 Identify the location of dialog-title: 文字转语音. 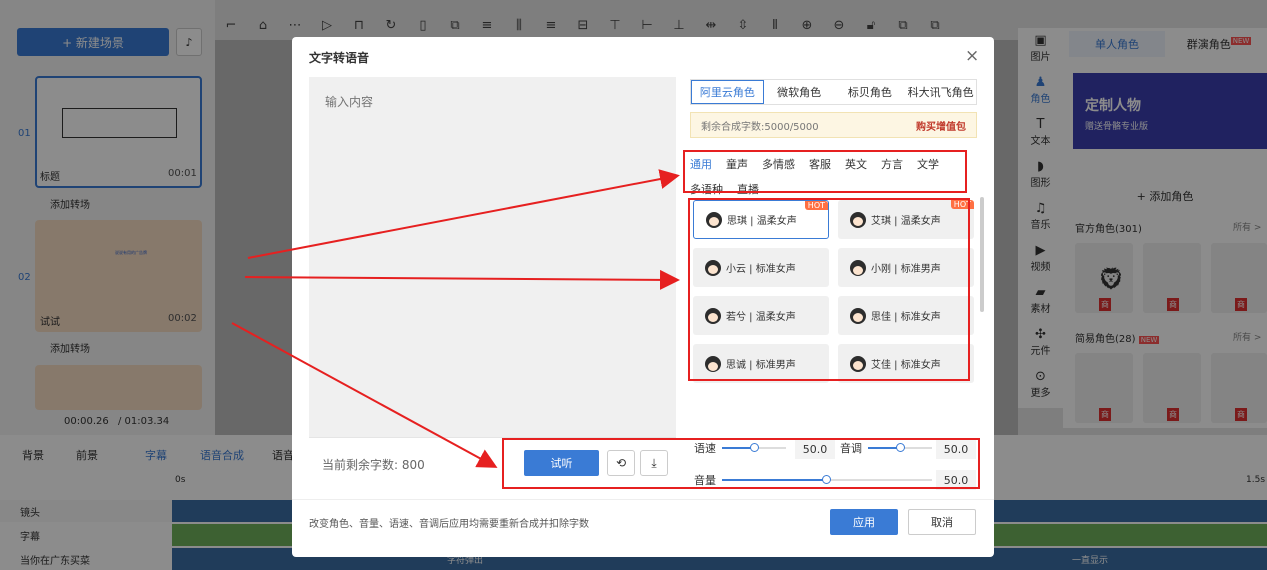
(339, 58).